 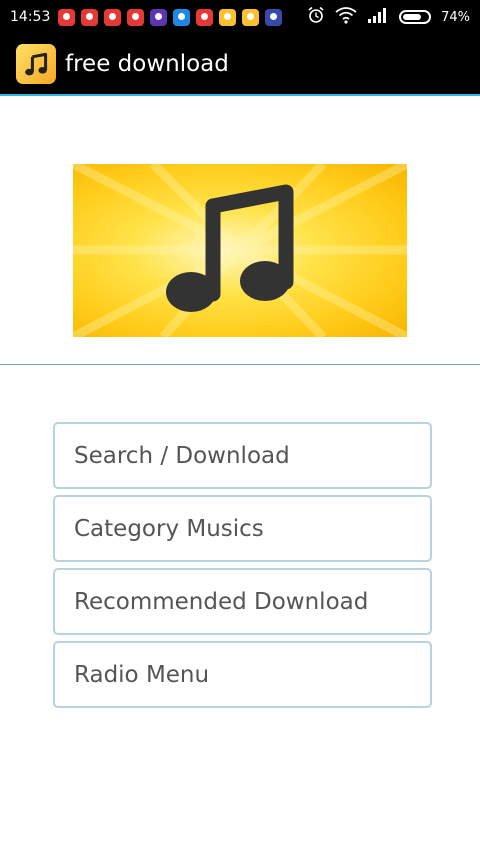 I want to click on app-title: free download, so click(x=147, y=64).